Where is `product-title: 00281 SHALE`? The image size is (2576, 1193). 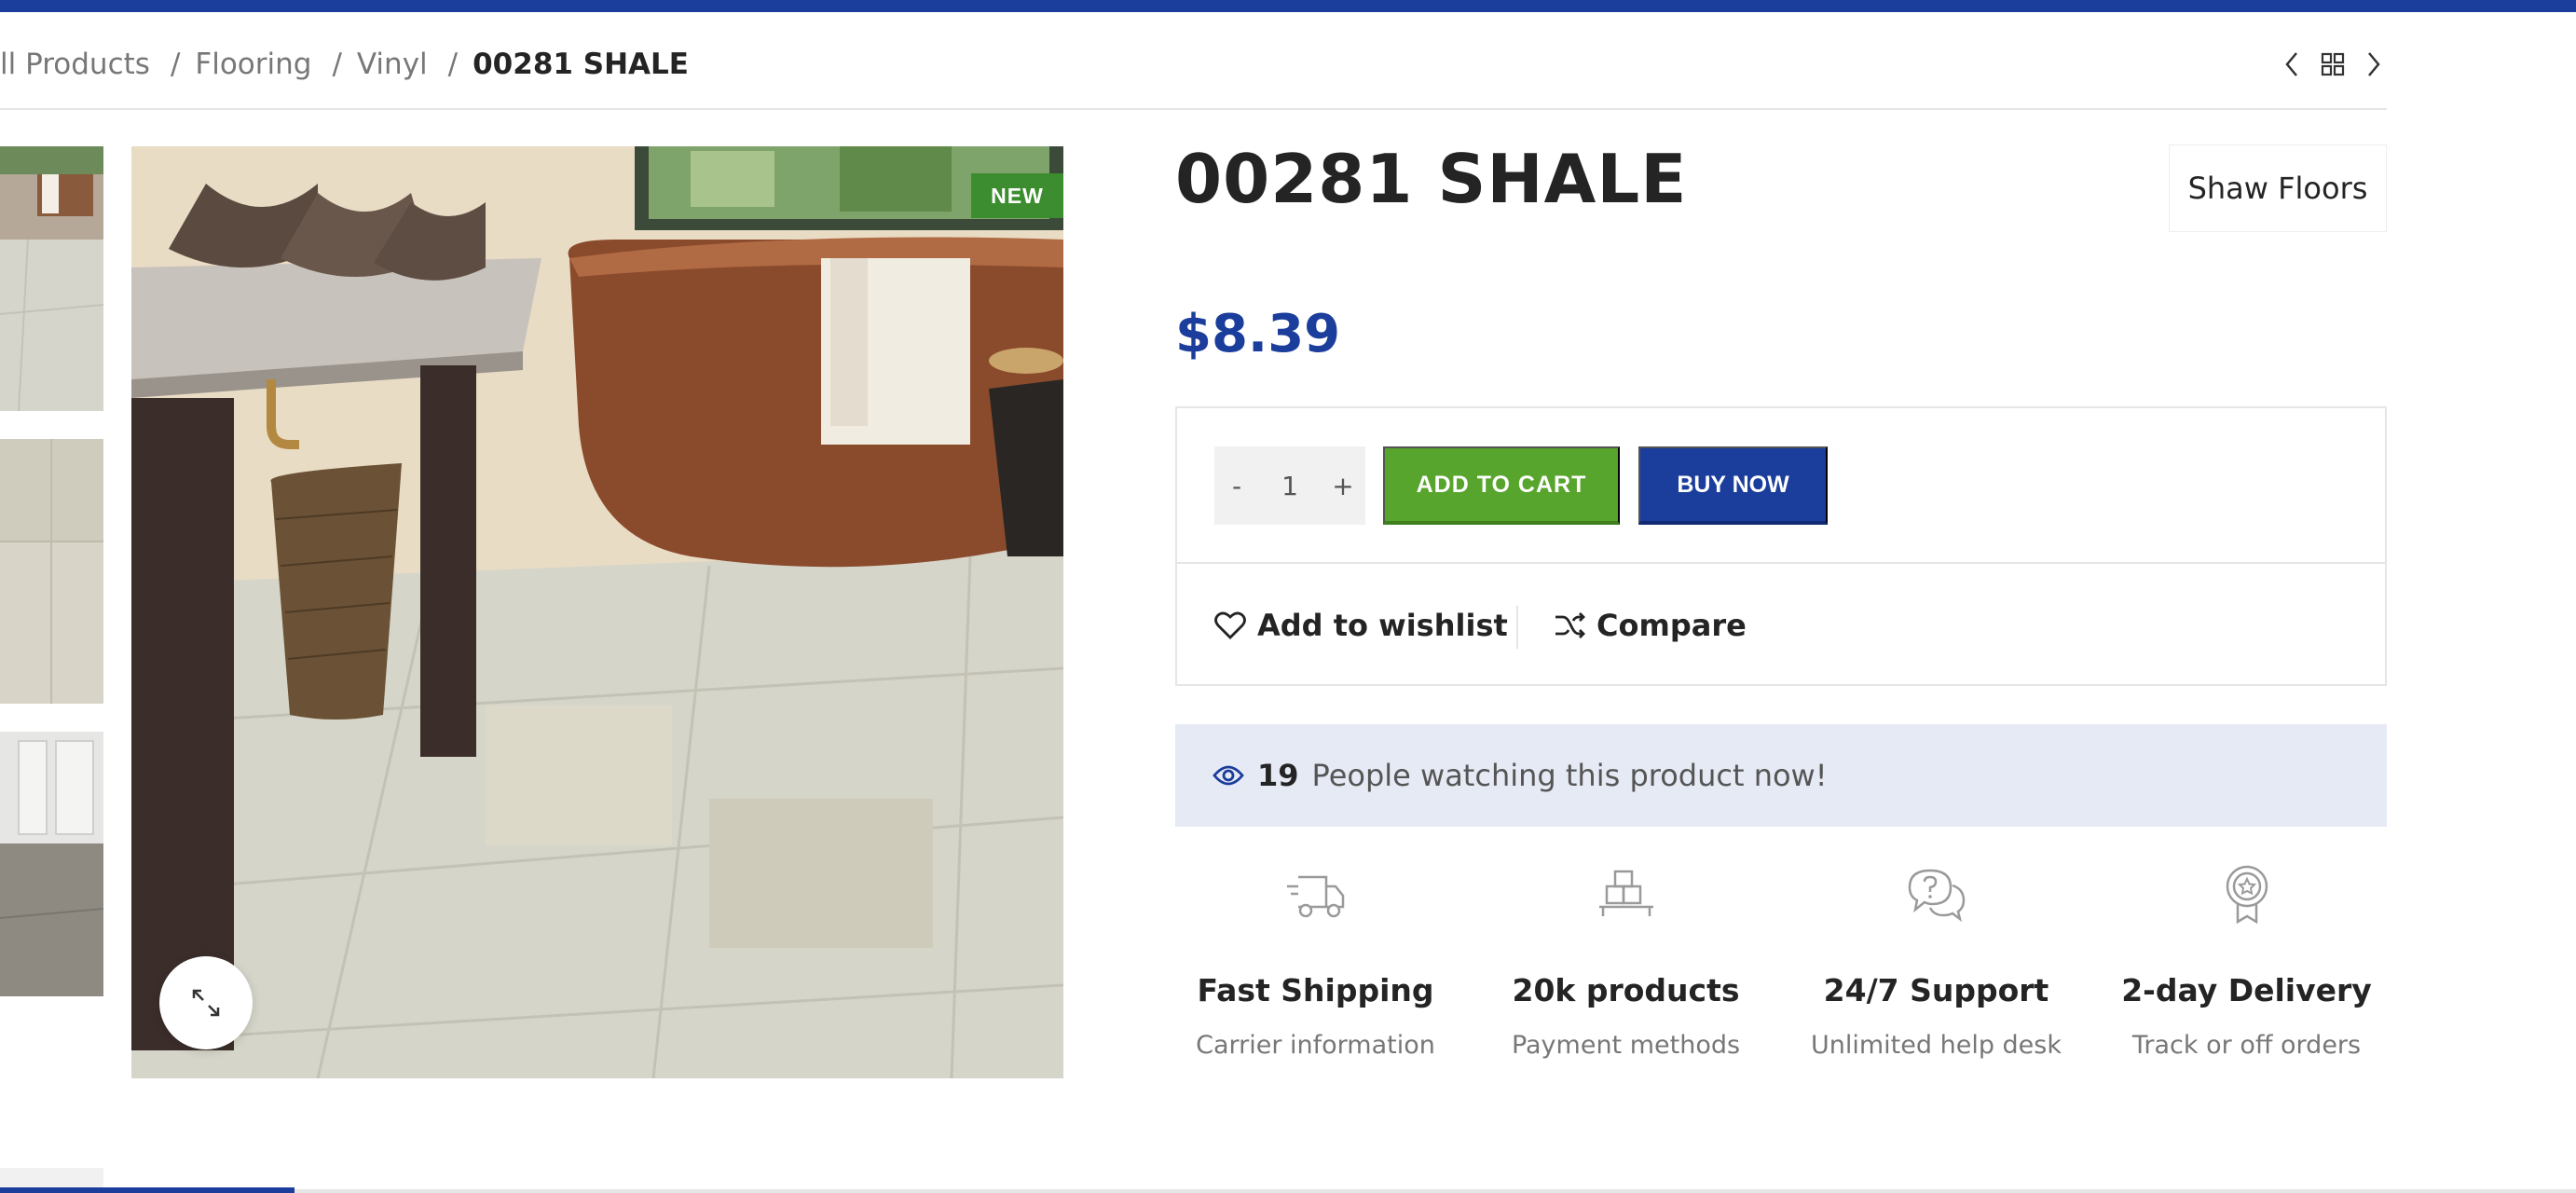 product-title: 00281 SHALE is located at coordinates (1431, 179).